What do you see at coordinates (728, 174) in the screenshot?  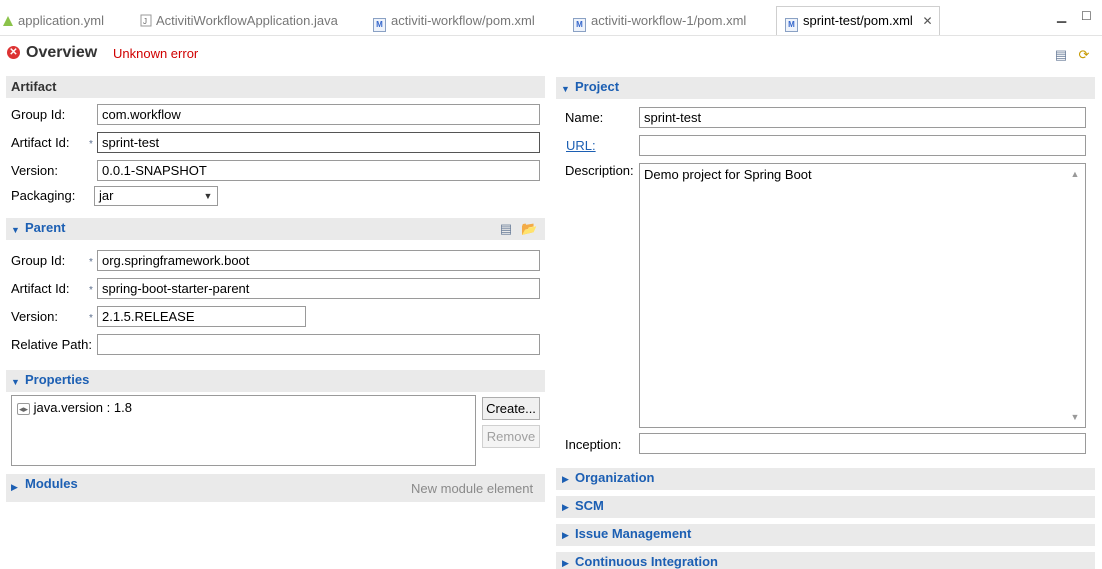 I see `description-text: Demo project for Spring Boot` at bounding box center [728, 174].